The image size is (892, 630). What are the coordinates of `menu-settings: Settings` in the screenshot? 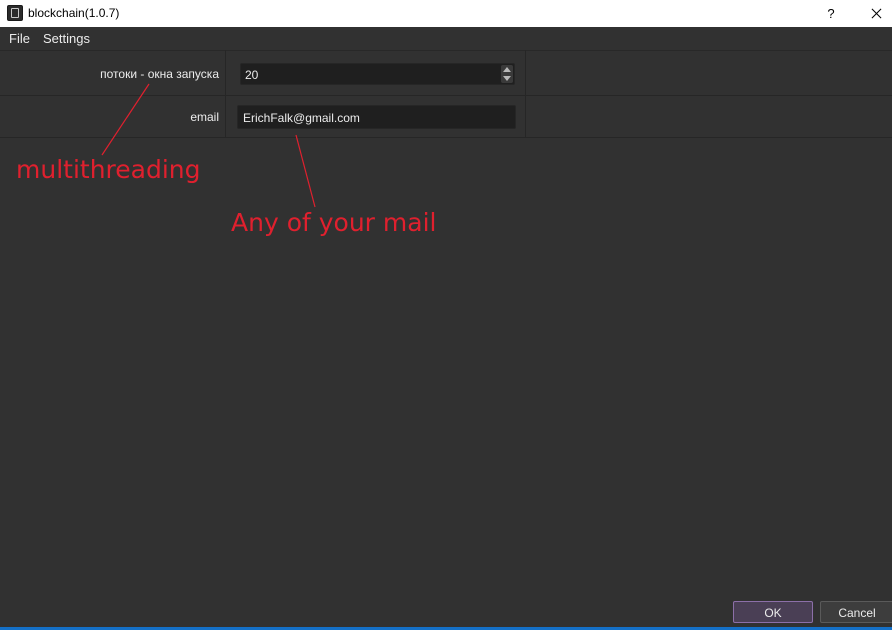 It's located at (66, 39).